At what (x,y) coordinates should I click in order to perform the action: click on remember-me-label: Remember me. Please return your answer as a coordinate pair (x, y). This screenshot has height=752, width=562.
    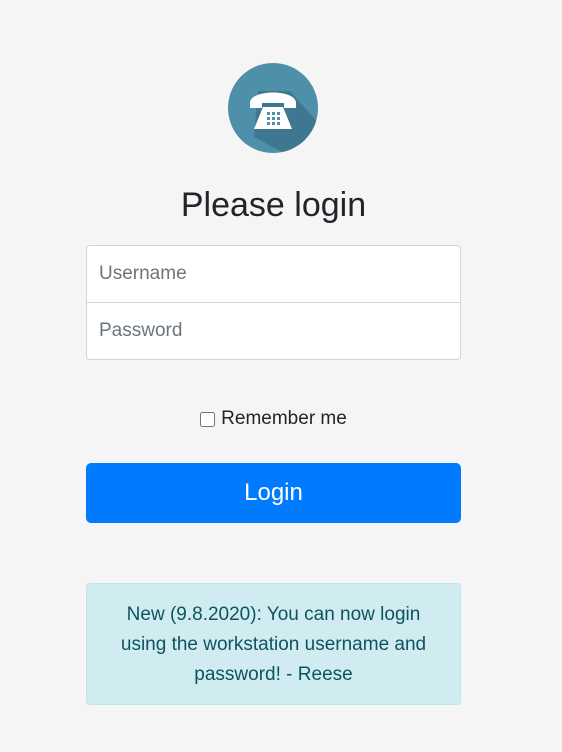
    Looking at the image, I should click on (284, 418).